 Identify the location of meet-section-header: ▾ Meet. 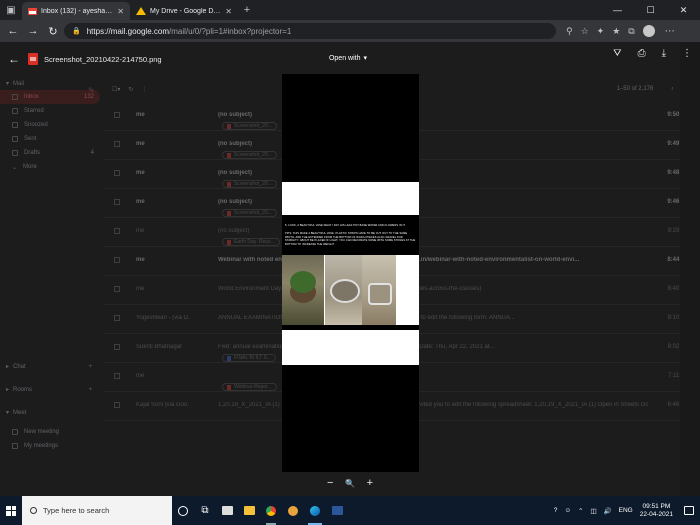
(50, 412).